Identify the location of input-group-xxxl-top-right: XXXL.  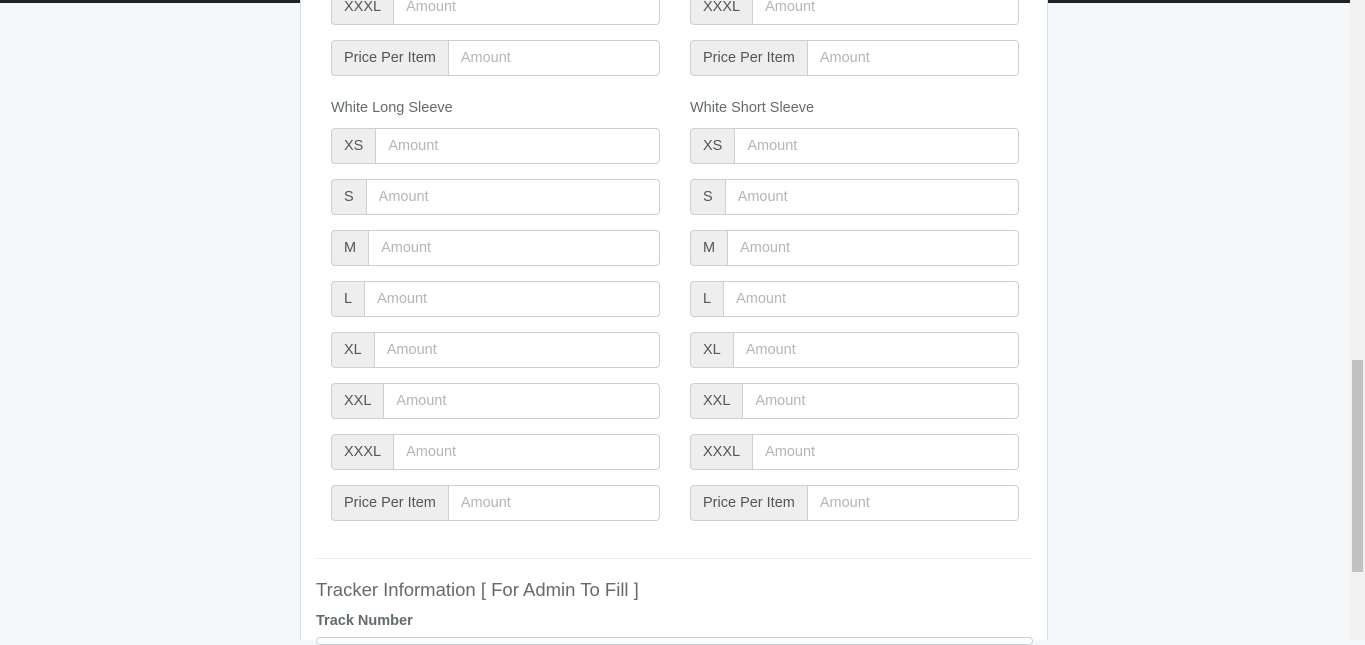
(854, 12).